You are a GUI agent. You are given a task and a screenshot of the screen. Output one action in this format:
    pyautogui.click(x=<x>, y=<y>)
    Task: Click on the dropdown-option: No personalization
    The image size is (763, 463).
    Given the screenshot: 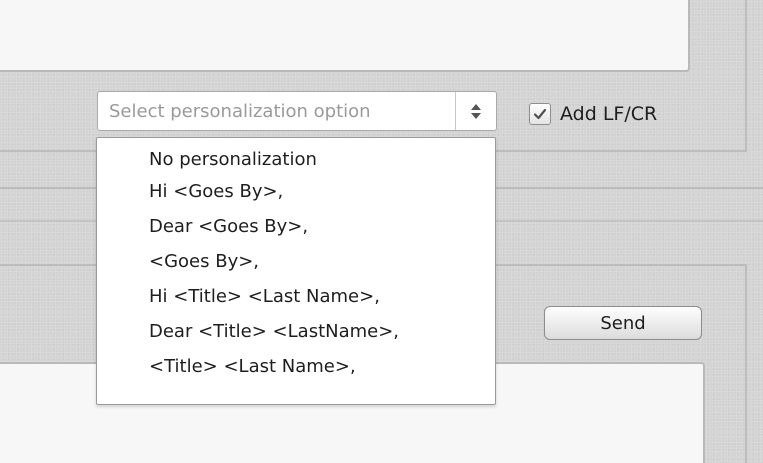 What is the action you would take?
    pyautogui.click(x=316, y=159)
    